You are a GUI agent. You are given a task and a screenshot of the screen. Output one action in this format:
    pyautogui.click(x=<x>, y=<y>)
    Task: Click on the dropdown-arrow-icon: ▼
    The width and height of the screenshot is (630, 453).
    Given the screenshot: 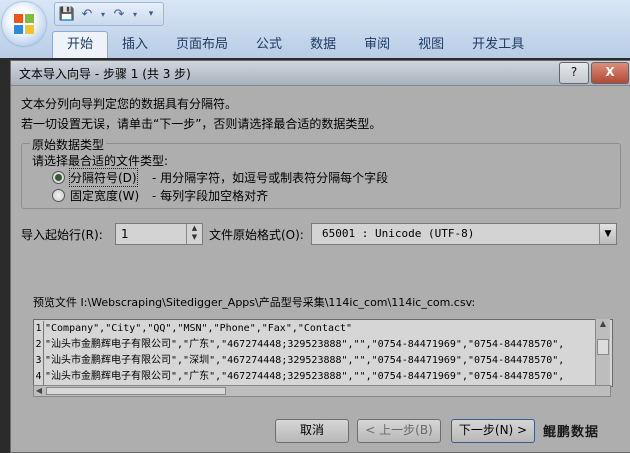 What is the action you would take?
    pyautogui.click(x=607, y=234)
    